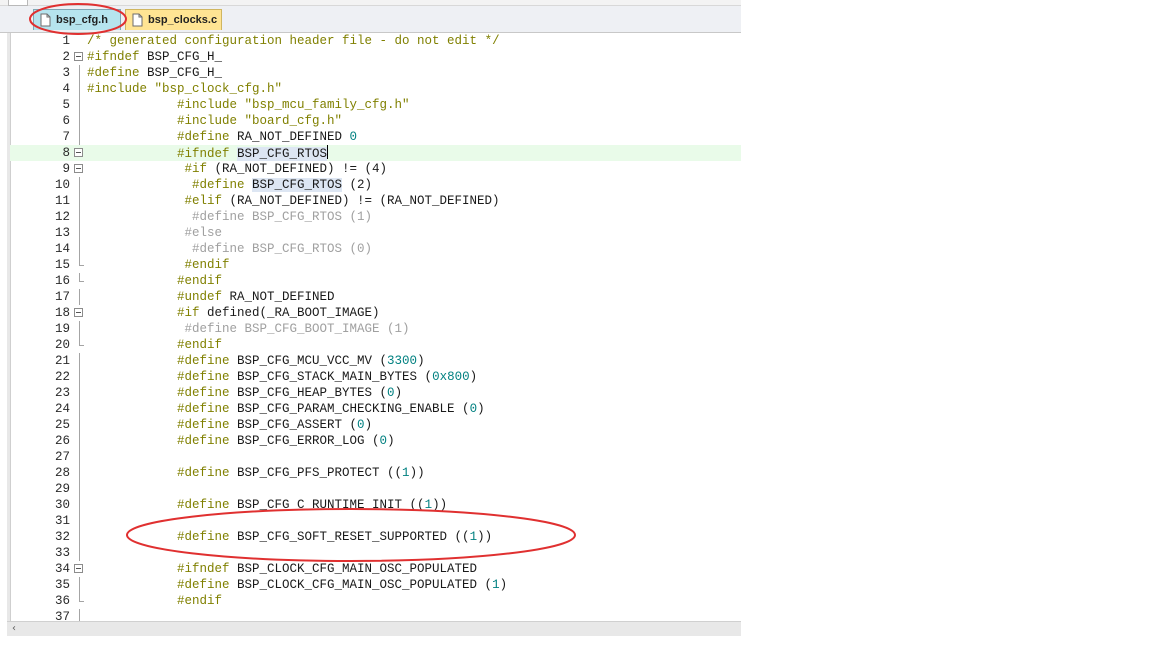 This screenshot has height=648, width=1152. Describe the element at coordinates (297, 185) in the screenshot. I see `code-token: BSP_CFG_RTOS` at that location.